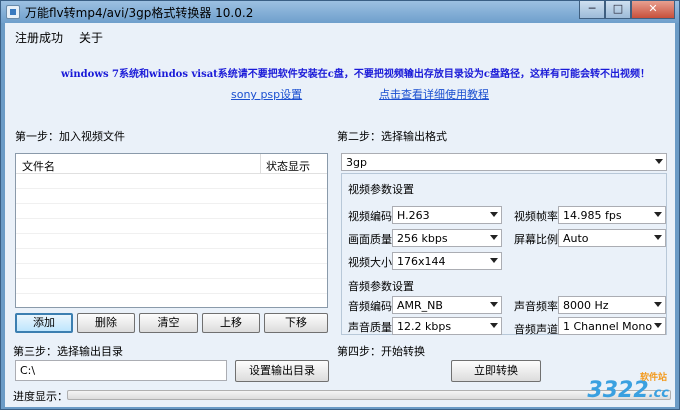 The image size is (680, 410). What do you see at coordinates (340, 36) in the screenshot?
I see `menu-bar: 注册成功 关于` at bounding box center [340, 36].